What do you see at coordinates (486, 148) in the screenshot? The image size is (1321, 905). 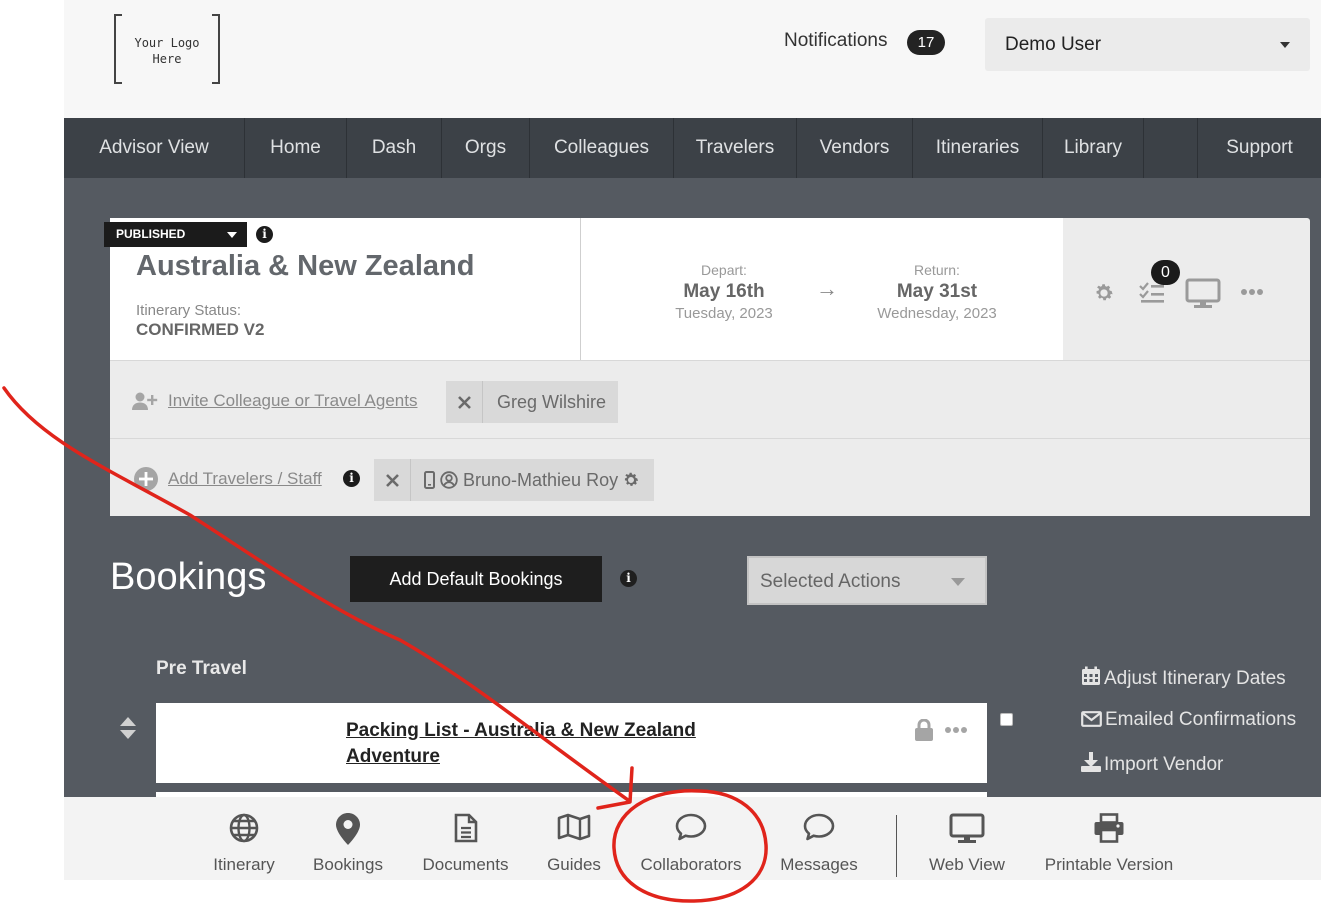 I see `nav-orgs: Orgs` at bounding box center [486, 148].